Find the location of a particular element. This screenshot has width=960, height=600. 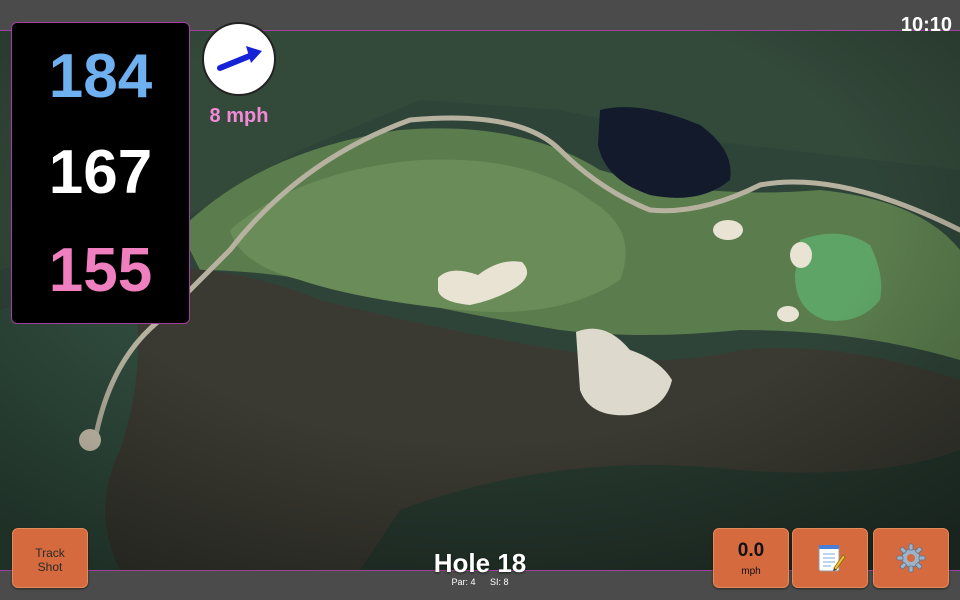

settings-button is located at coordinates (911, 558).